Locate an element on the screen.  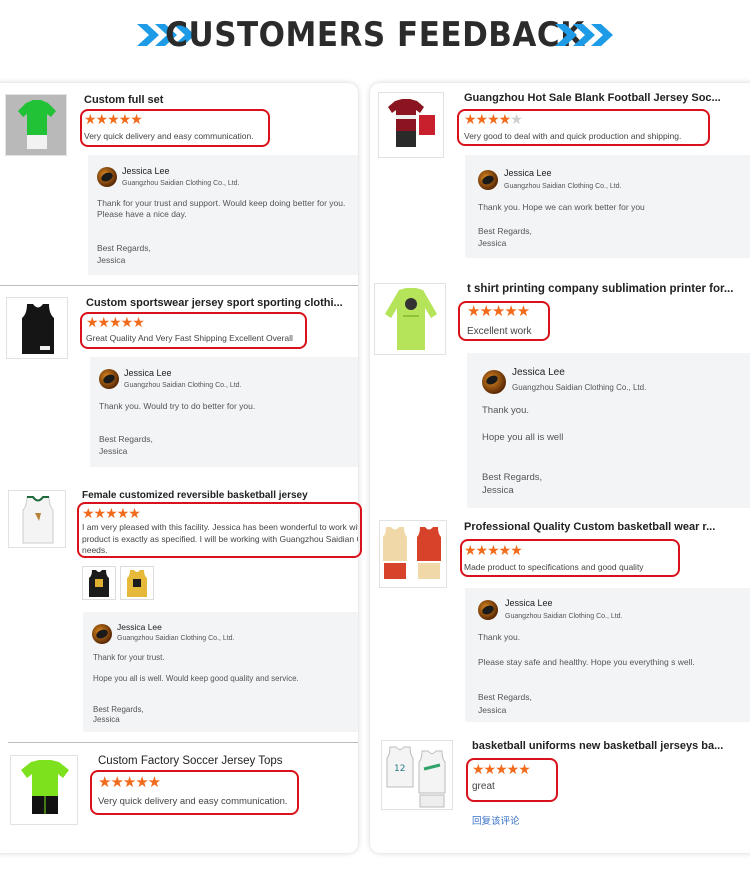
product-title: Custom Factory Soccer Jersey Tops is located at coordinates (225, 761).